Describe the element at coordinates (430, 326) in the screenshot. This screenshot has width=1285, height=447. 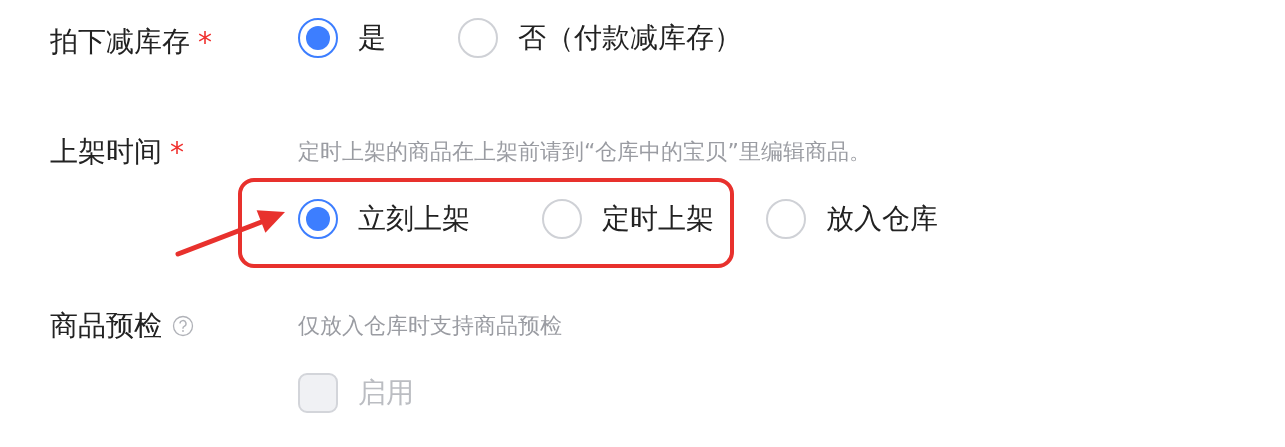
I see `hint-text: 仅放入仓库时支持商品预检` at that location.